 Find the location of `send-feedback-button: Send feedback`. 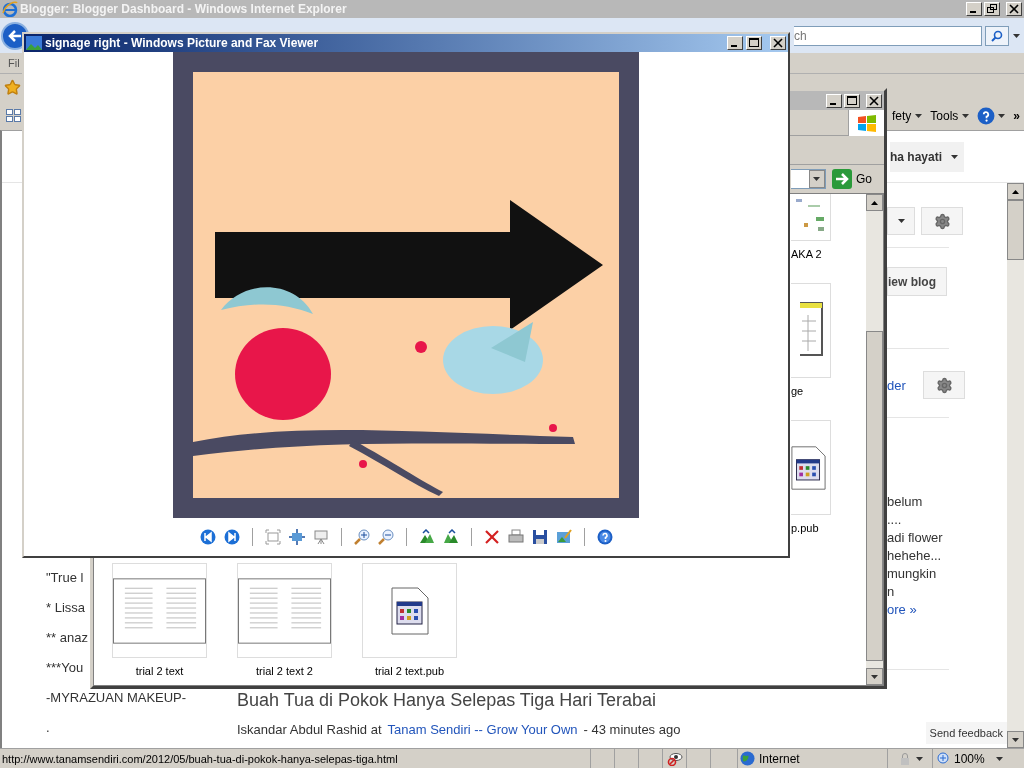

send-feedback-button: Send feedback is located at coordinates (966, 733).